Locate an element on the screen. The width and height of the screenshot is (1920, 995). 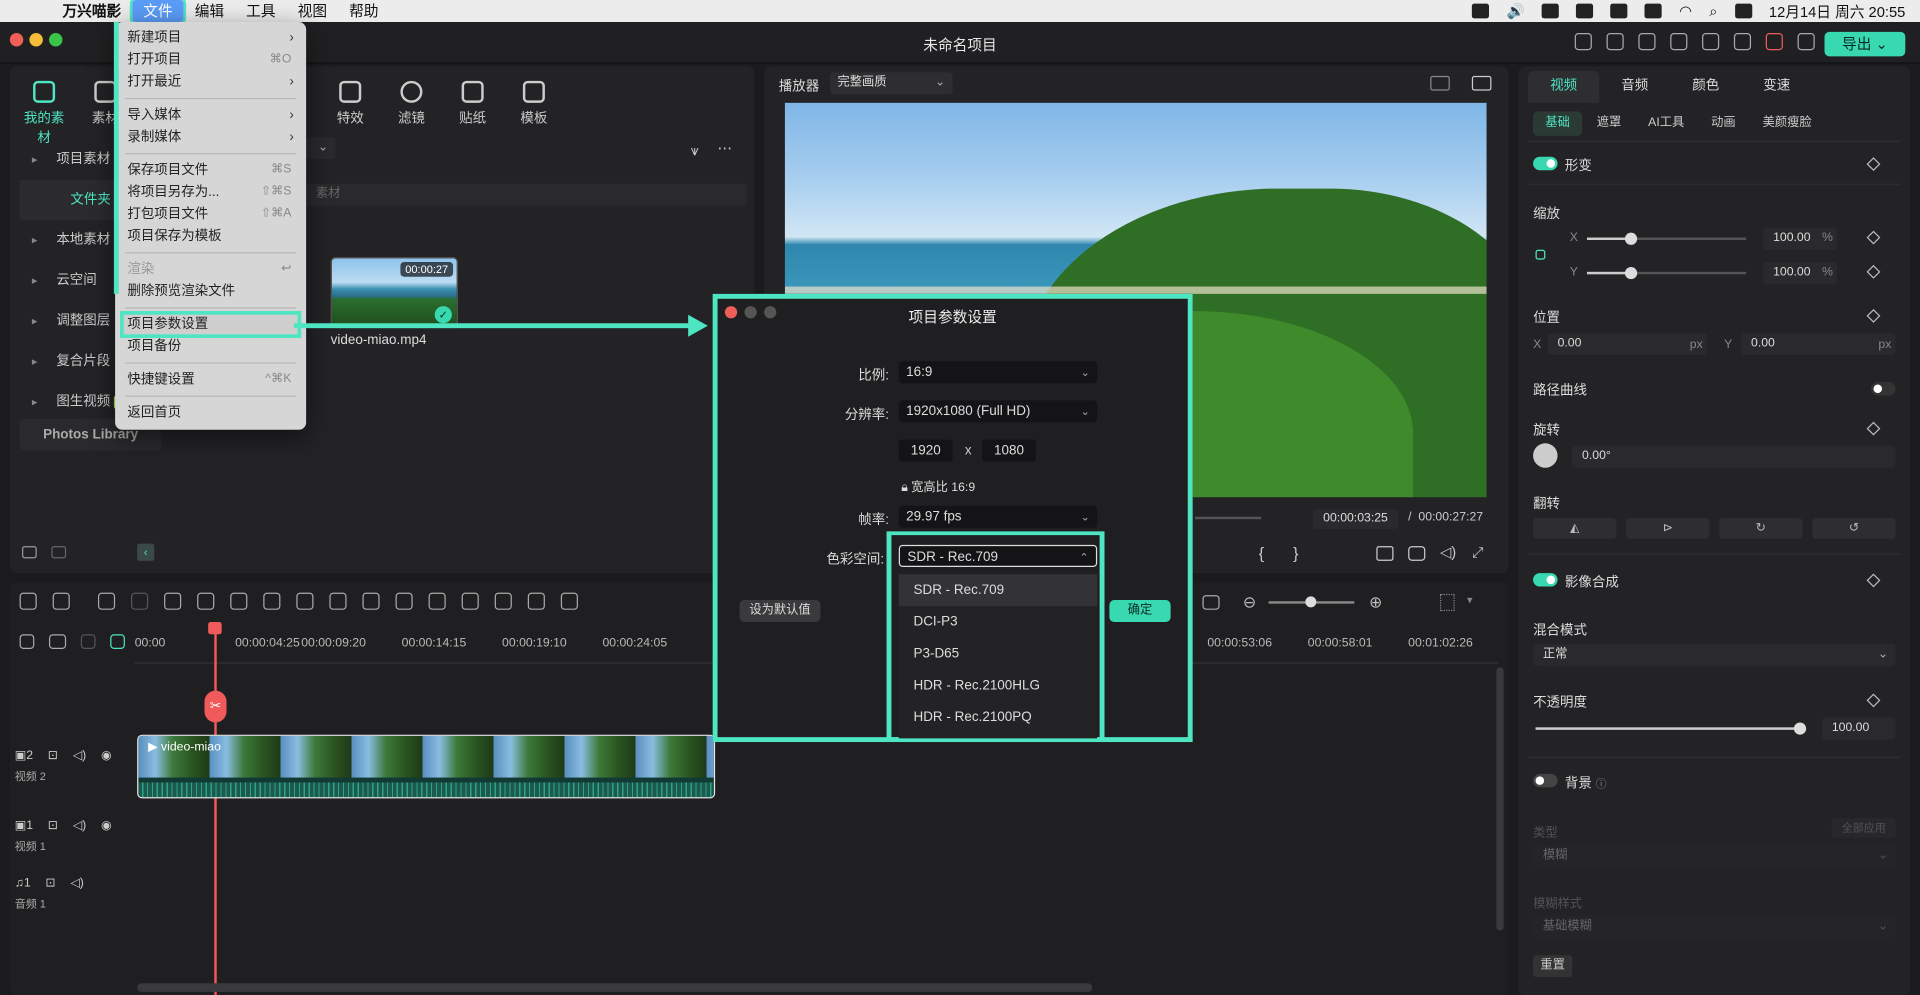
file-menu-item: 打开项目 ⌘O is located at coordinates (210, 60).